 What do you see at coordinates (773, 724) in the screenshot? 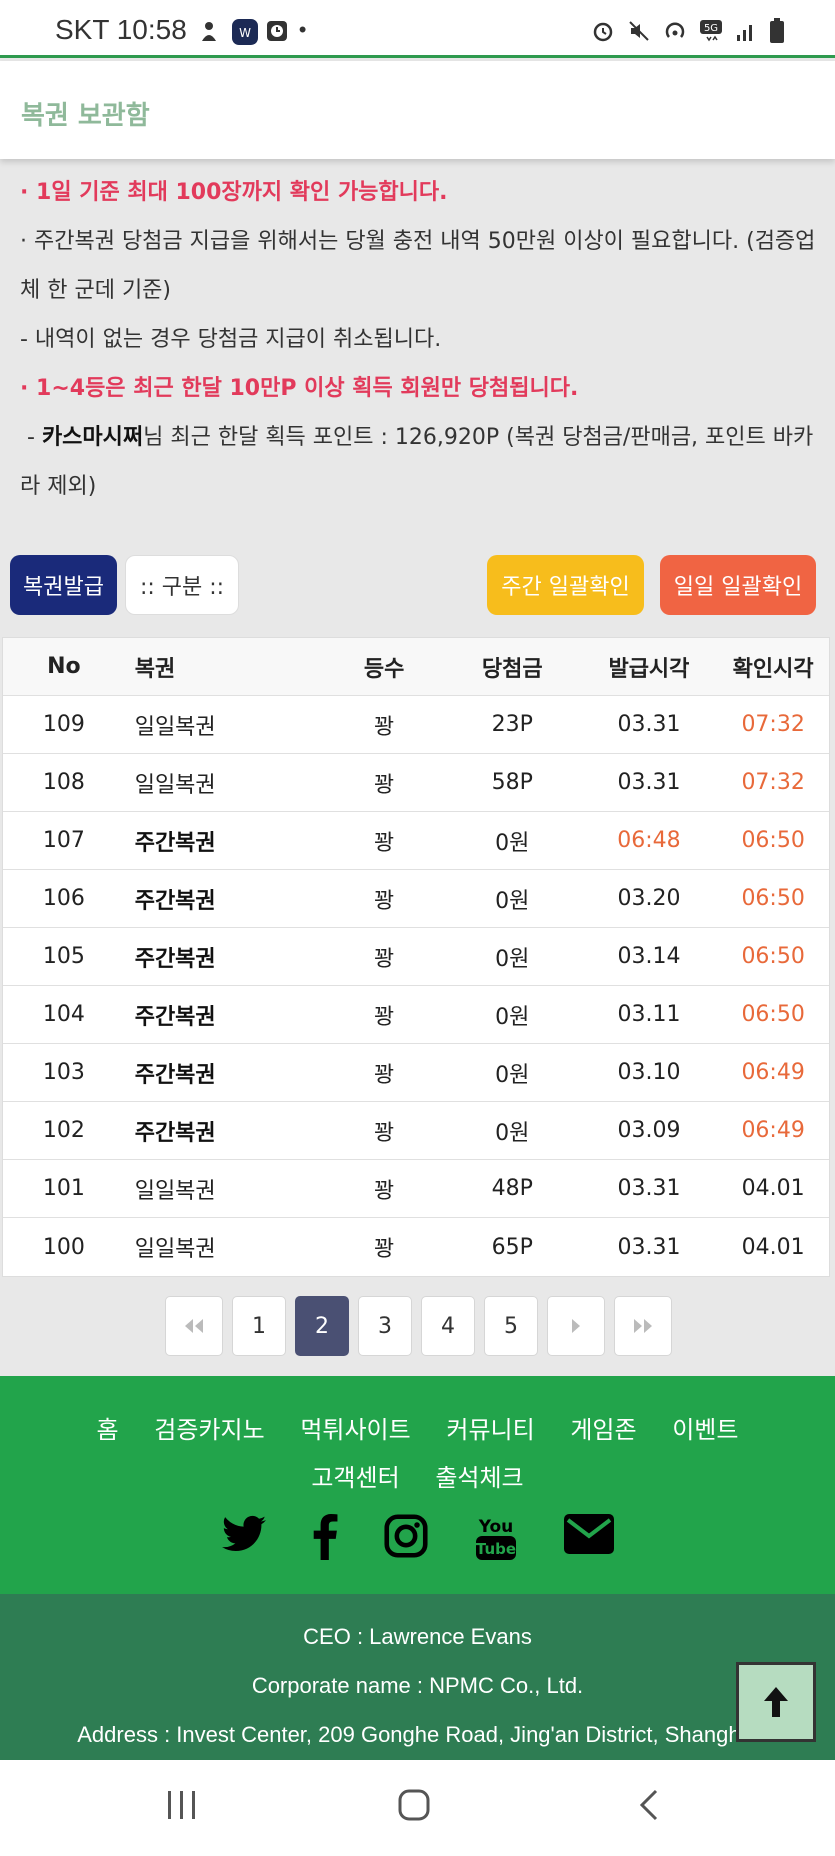
I see `cell-checked: 07:32` at bounding box center [773, 724].